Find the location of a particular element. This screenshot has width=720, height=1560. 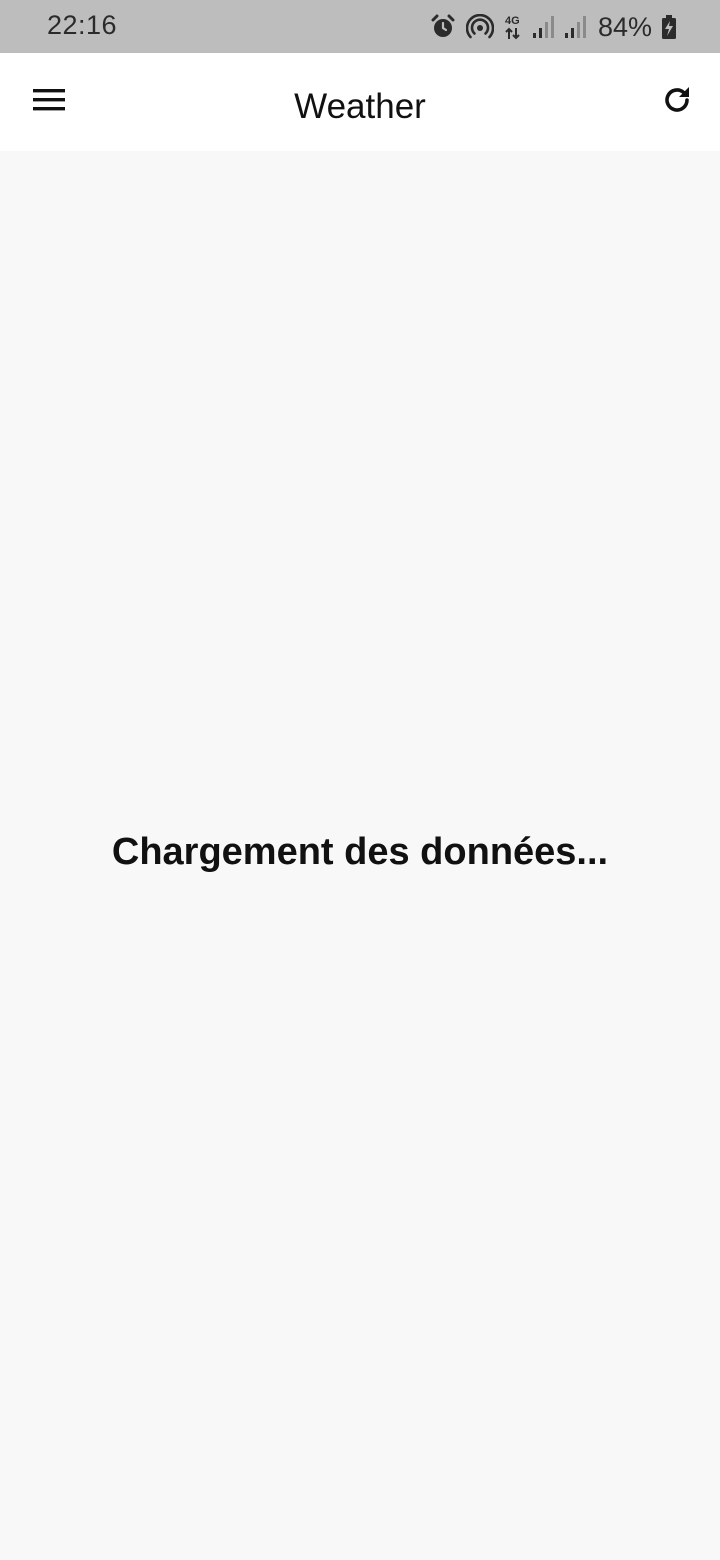

status-time: 22:16 is located at coordinates (82, 25).